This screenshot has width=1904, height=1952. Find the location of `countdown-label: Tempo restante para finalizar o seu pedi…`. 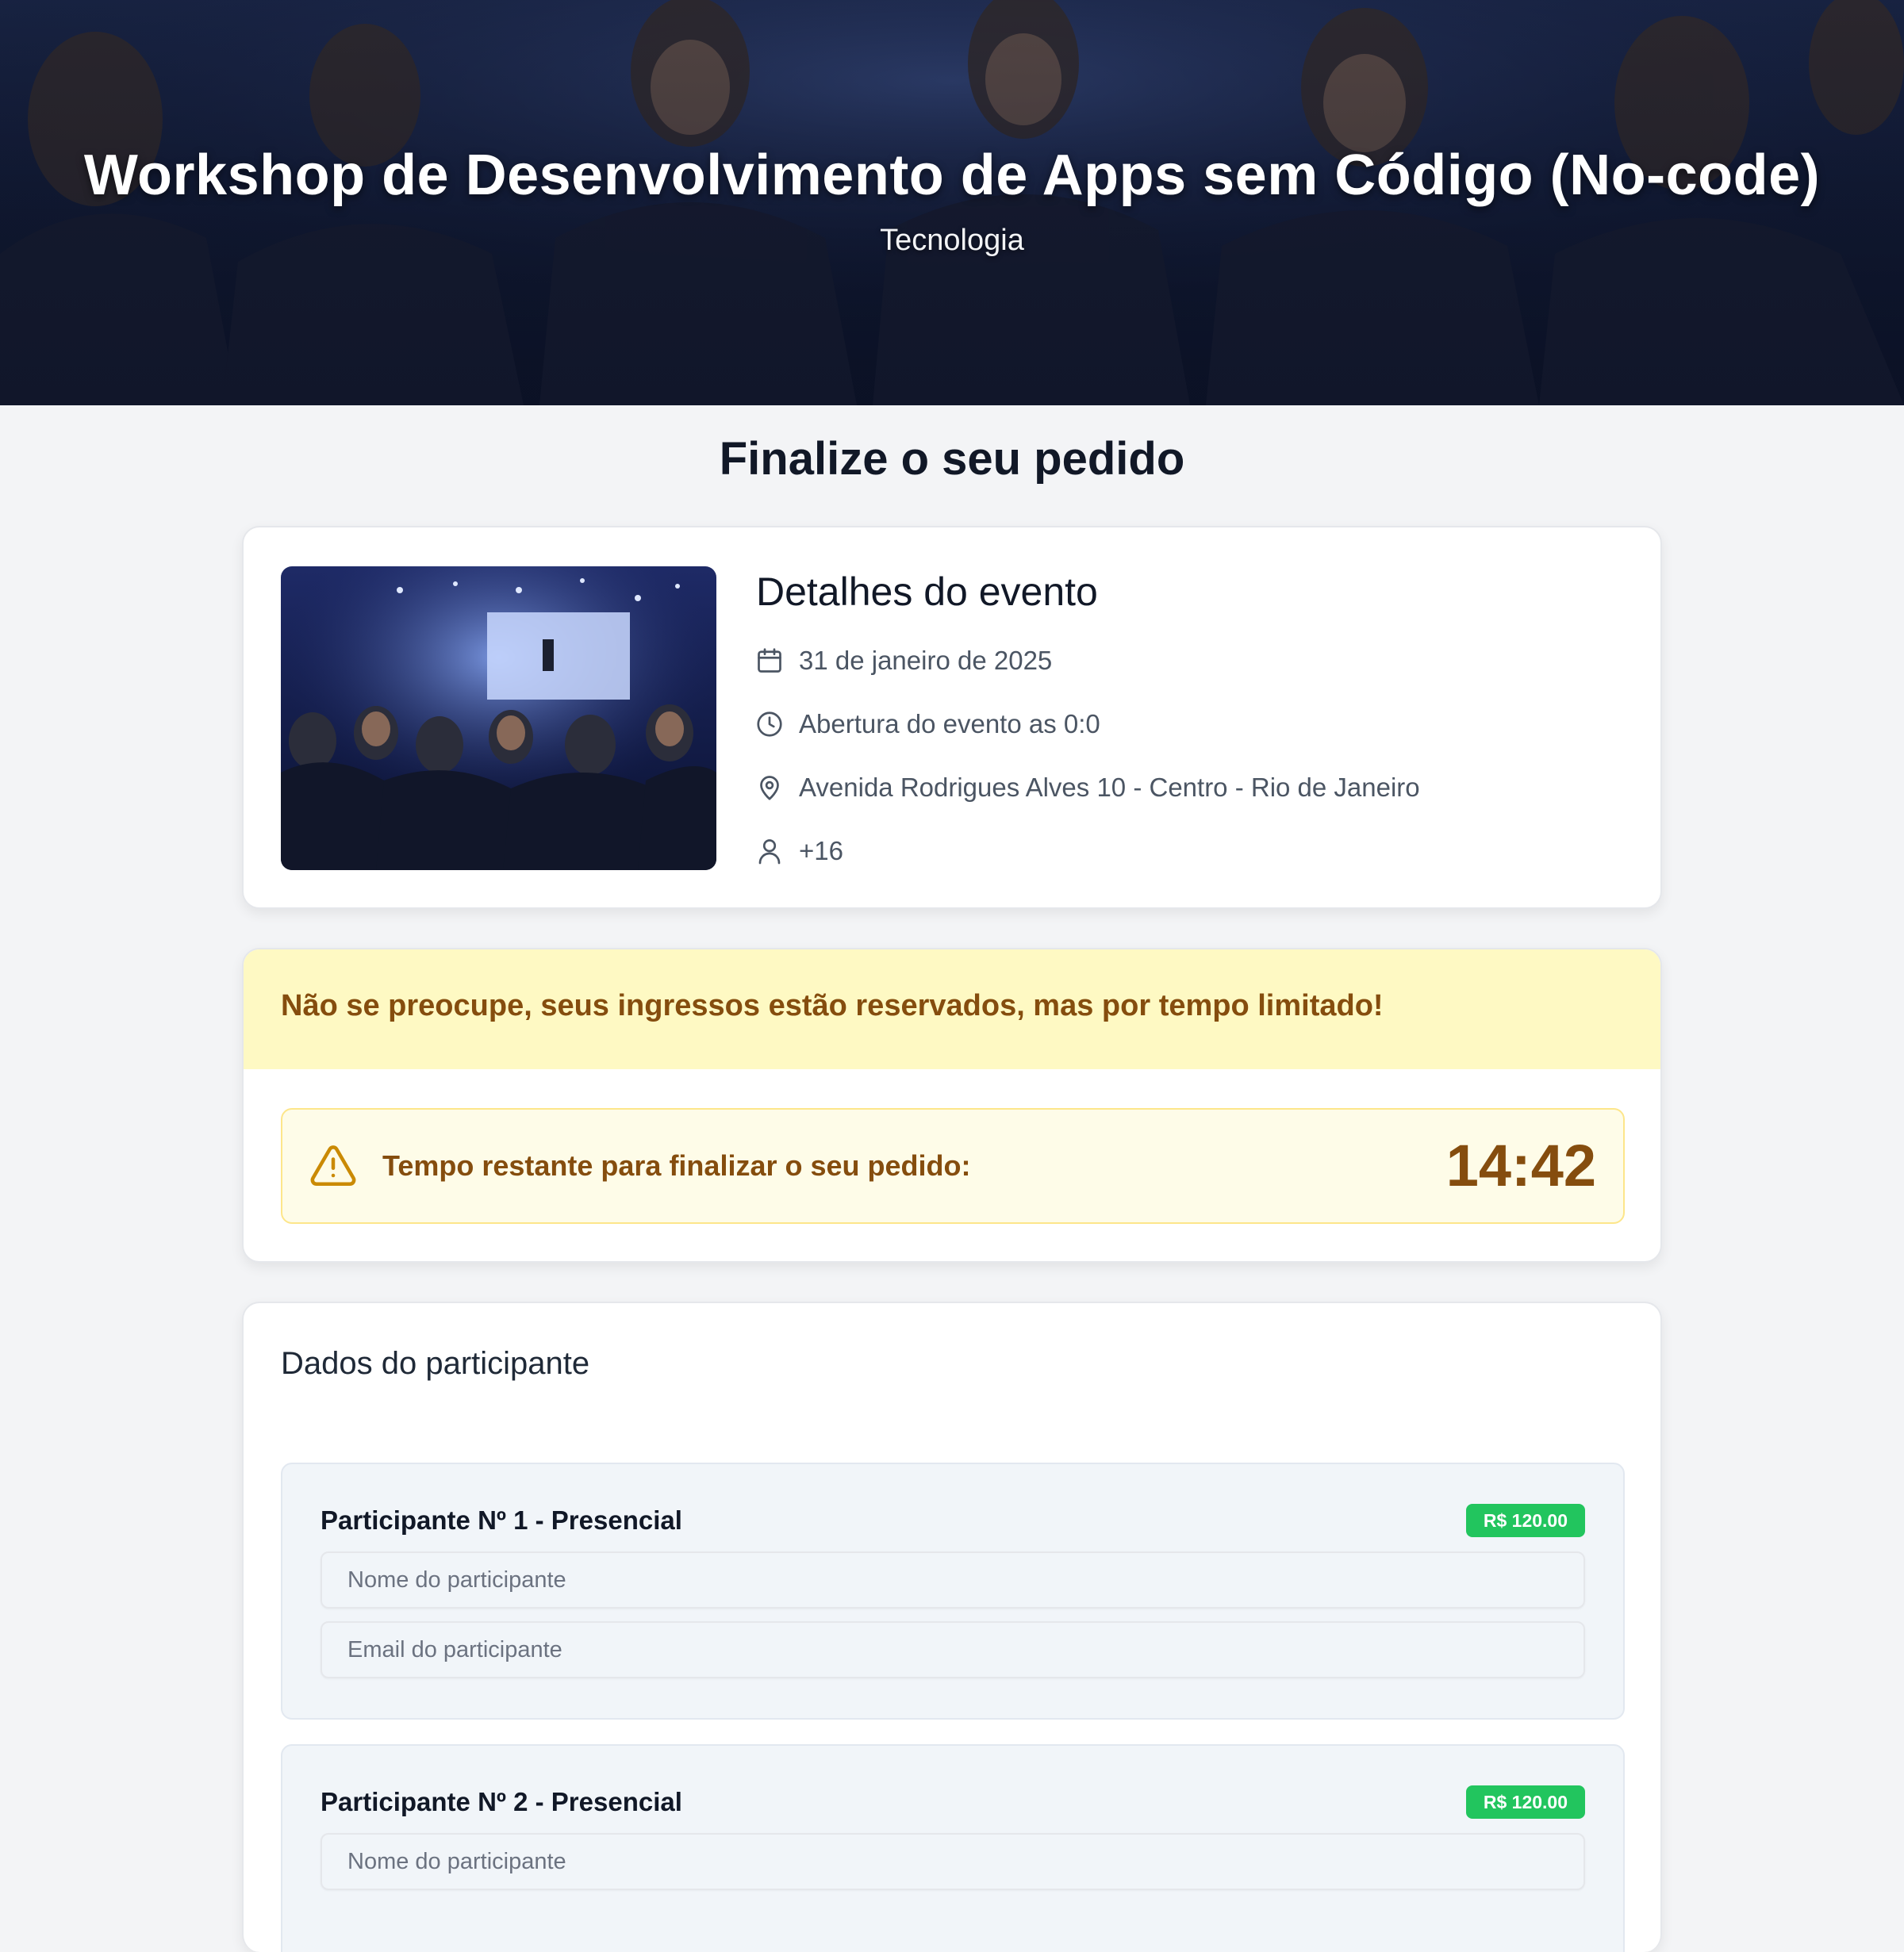

countdown-label: Tempo restante para finalizar o seu pedi… is located at coordinates (676, 1165).